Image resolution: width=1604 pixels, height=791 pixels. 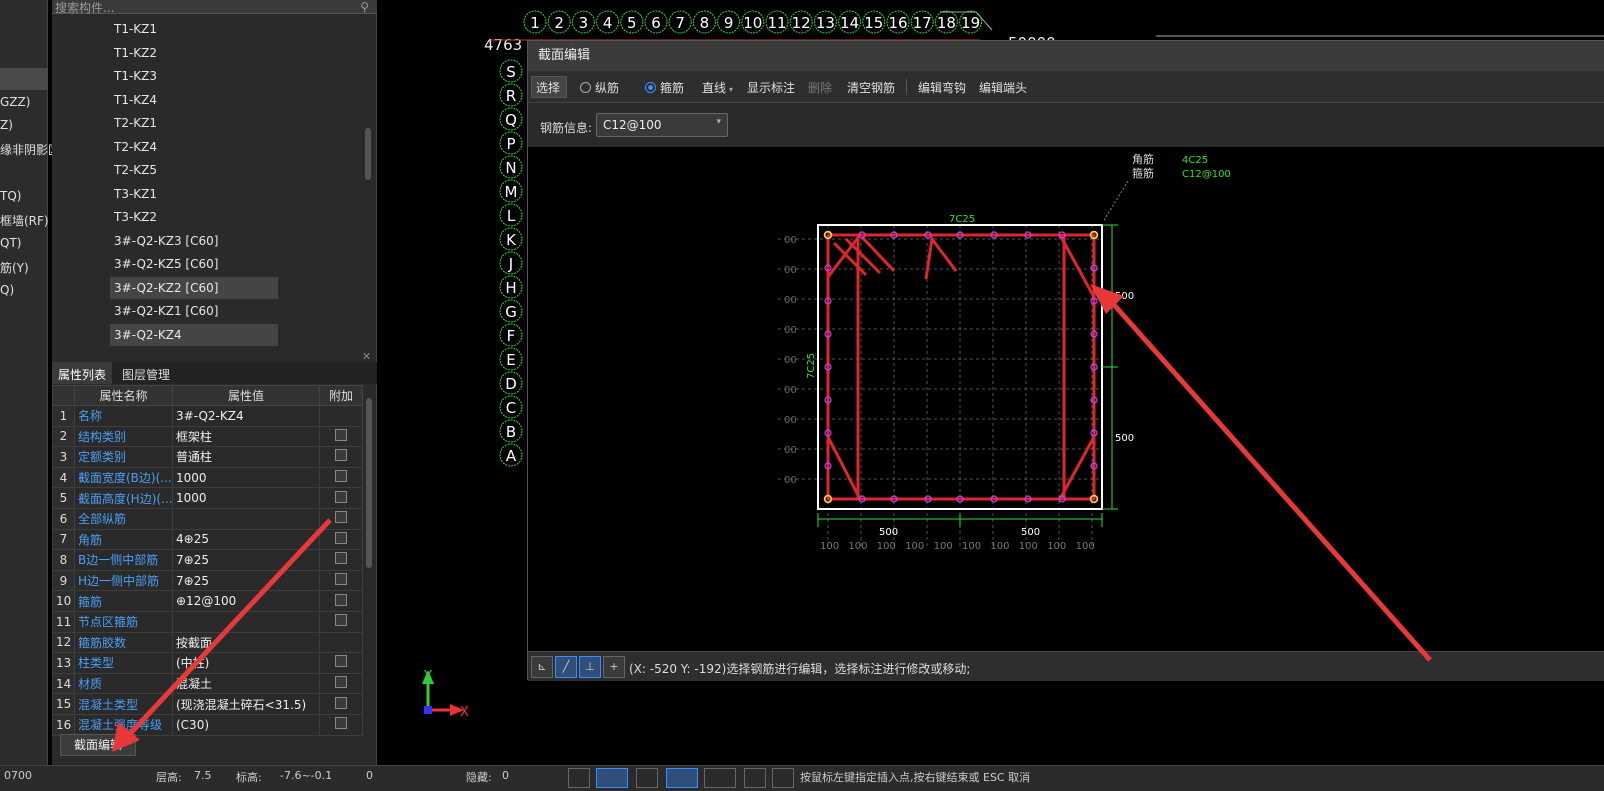 I want to click on delete-button: 删除, so click(x=820, y=87).